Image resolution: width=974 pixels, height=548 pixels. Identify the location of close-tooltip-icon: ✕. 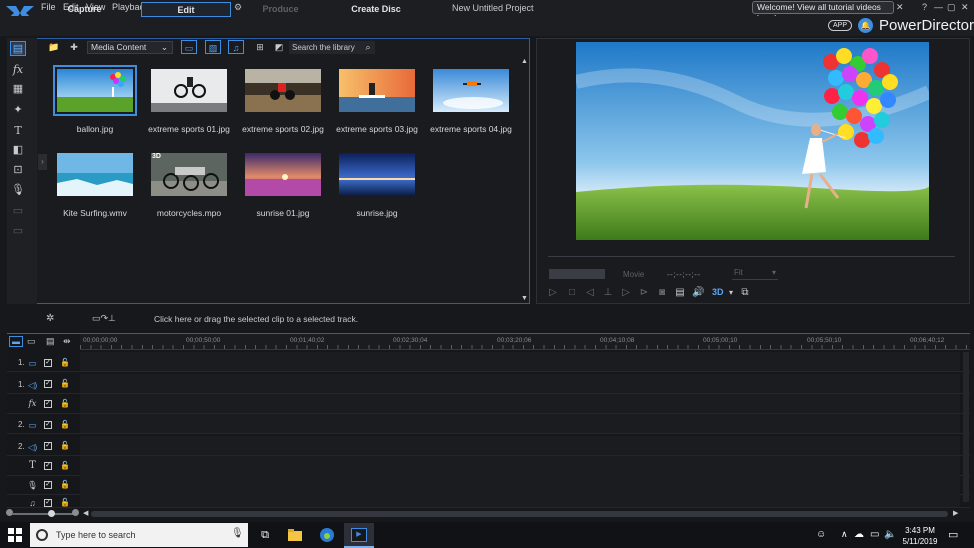
(900, 7).